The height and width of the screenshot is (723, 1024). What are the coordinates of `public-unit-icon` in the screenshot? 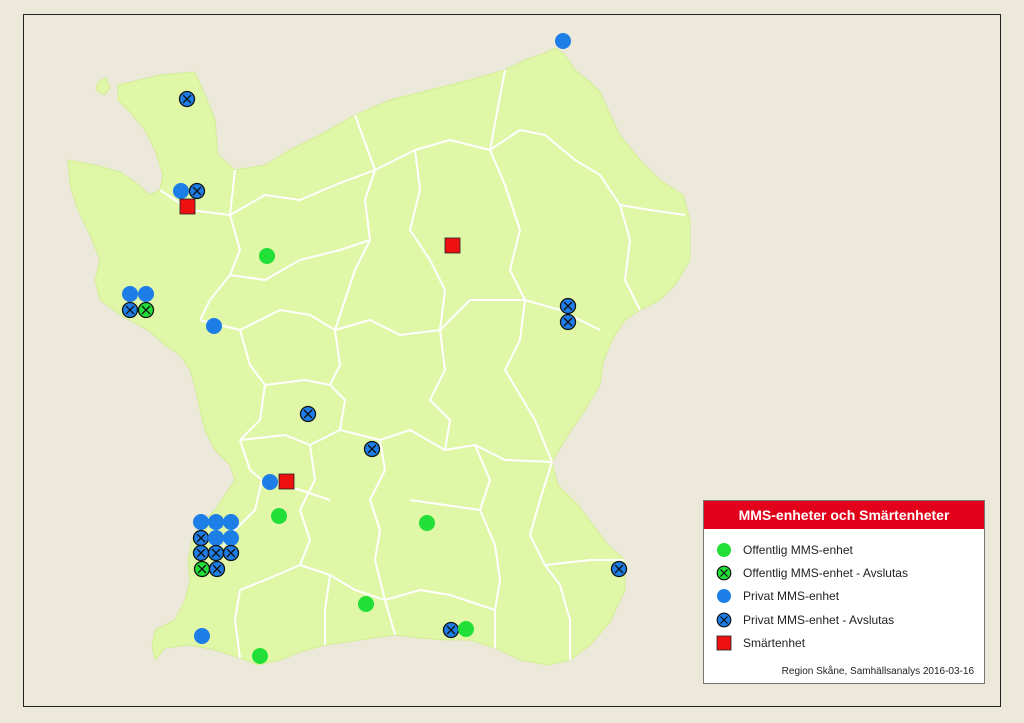 It's located at (724, 550).